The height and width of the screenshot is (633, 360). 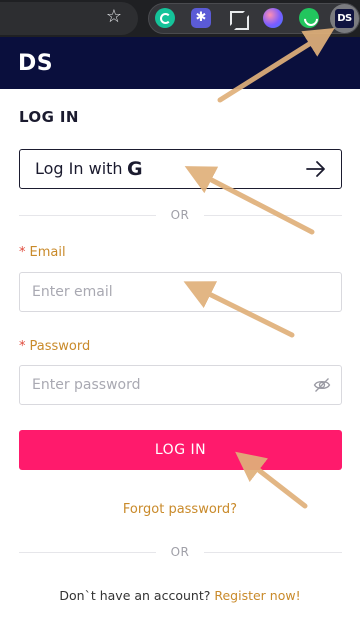 What do you see at coordinates (273, 18) in the screenshot?
I see `orb-extension-icon` at bounding box center [273, 18].